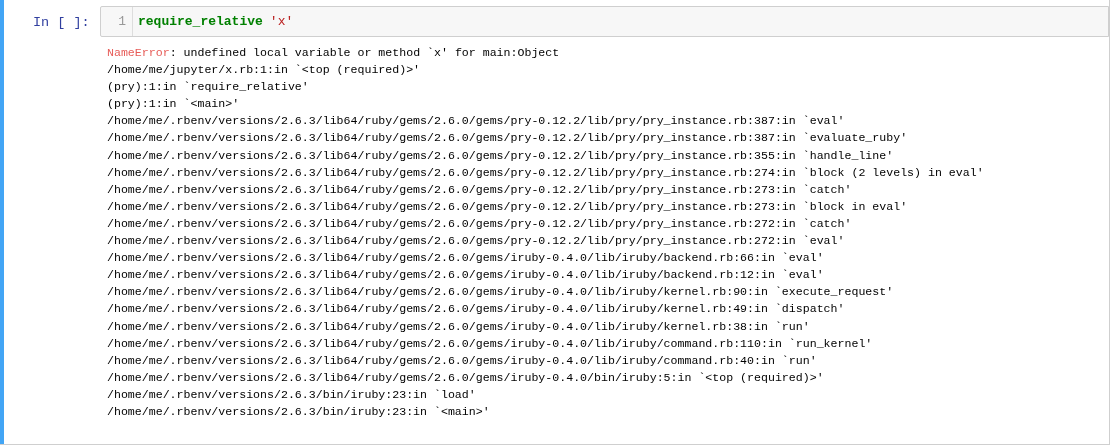 This screenshot has width=1110, height=446. What do you see at coordinates (490, 343) in the screenshot?
I see `traceback-line: /home/me/.rbenv/versions/2.6.3/lib64/ruby/gems/2.6.0/gems/iruby-0.4.0/lib/iruby/command.rb:110:in `run_kernel'` at bounding box center [490, 343].